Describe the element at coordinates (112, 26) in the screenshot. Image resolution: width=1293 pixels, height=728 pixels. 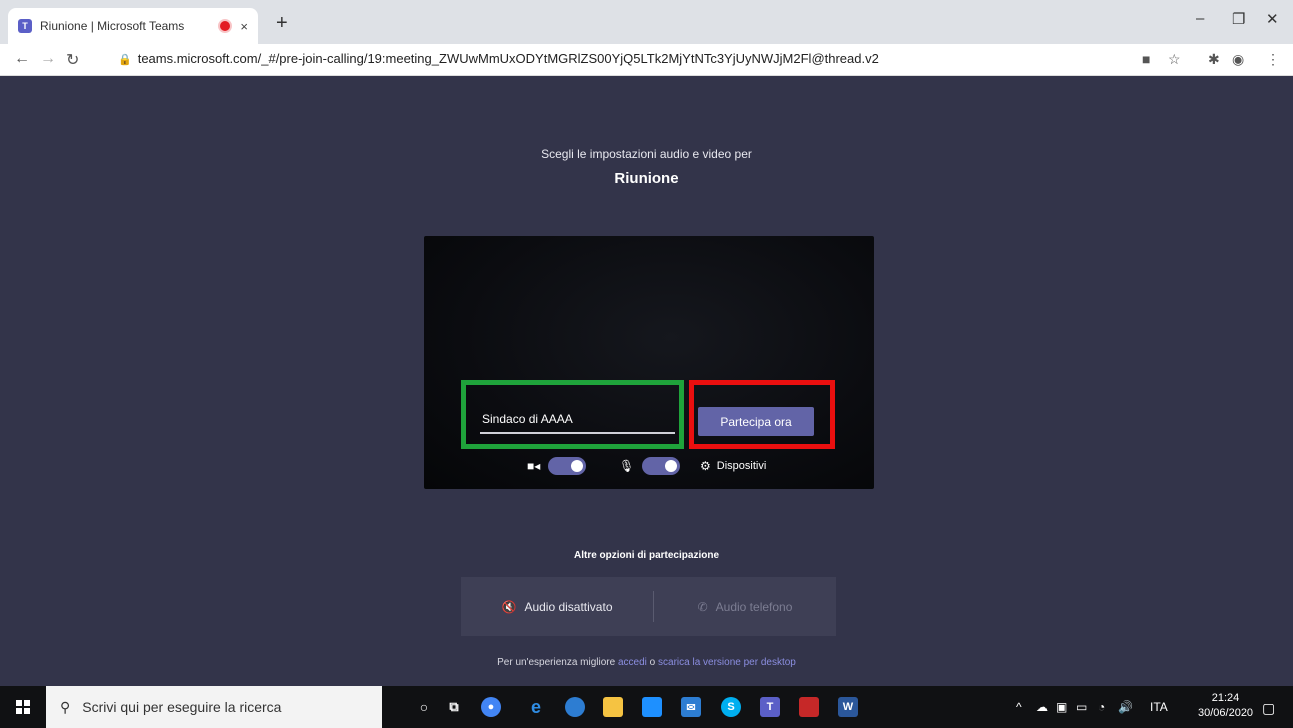
I see `tab-title: Riunione | Microsoft Teams` at that location.